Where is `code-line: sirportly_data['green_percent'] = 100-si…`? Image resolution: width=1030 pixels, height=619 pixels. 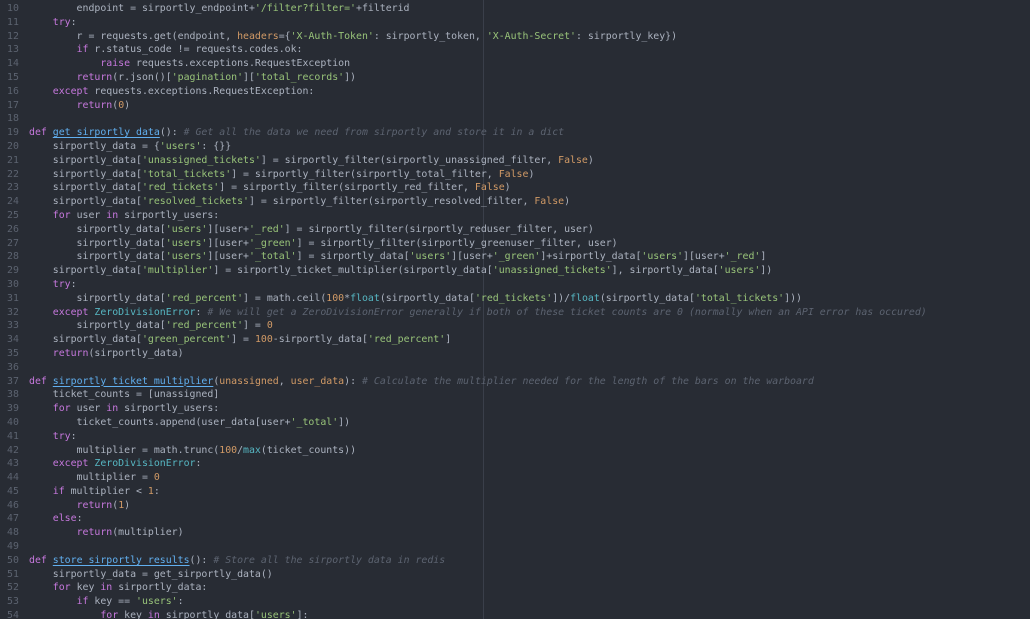
code-line: sirportly_data['green_percent'] = 100-si… is located at coordinates (529, 340).